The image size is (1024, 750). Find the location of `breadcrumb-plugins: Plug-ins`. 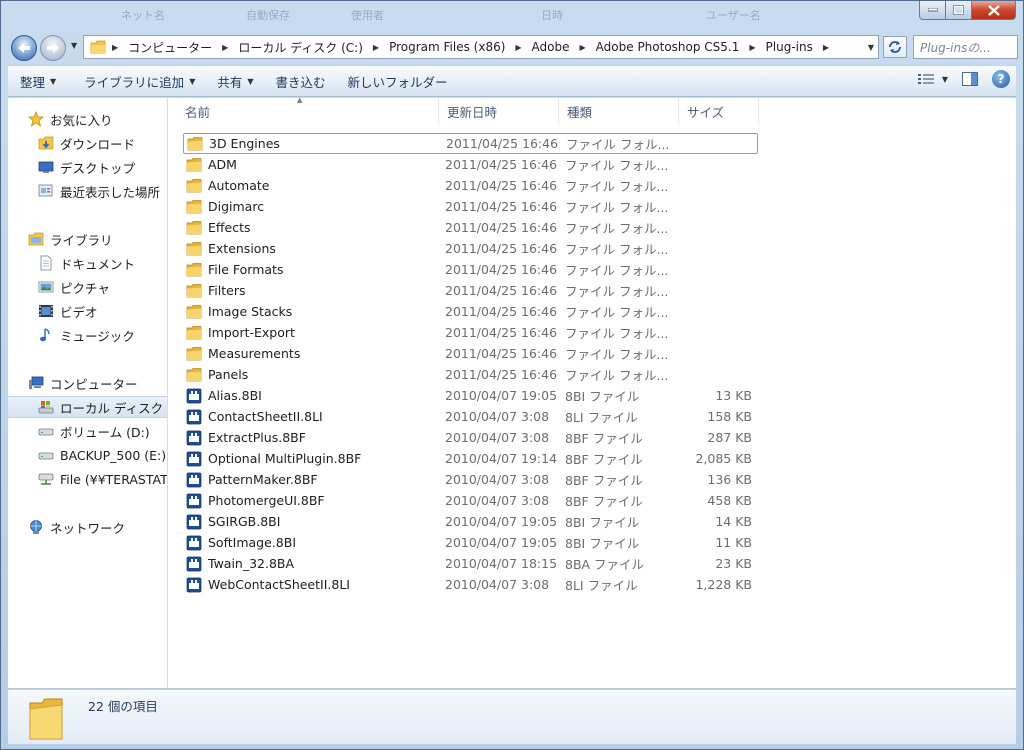

breadcrumb-plugins: Plug-ins is located at coordinates (789, 47).